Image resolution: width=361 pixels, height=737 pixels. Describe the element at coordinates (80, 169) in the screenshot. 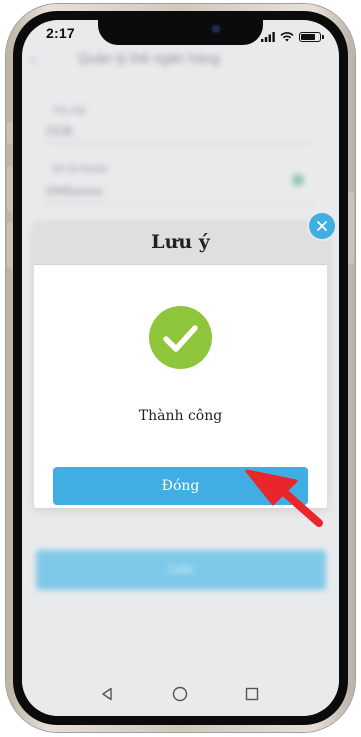

I see `account-number-label: Số tài khoản` at that location.